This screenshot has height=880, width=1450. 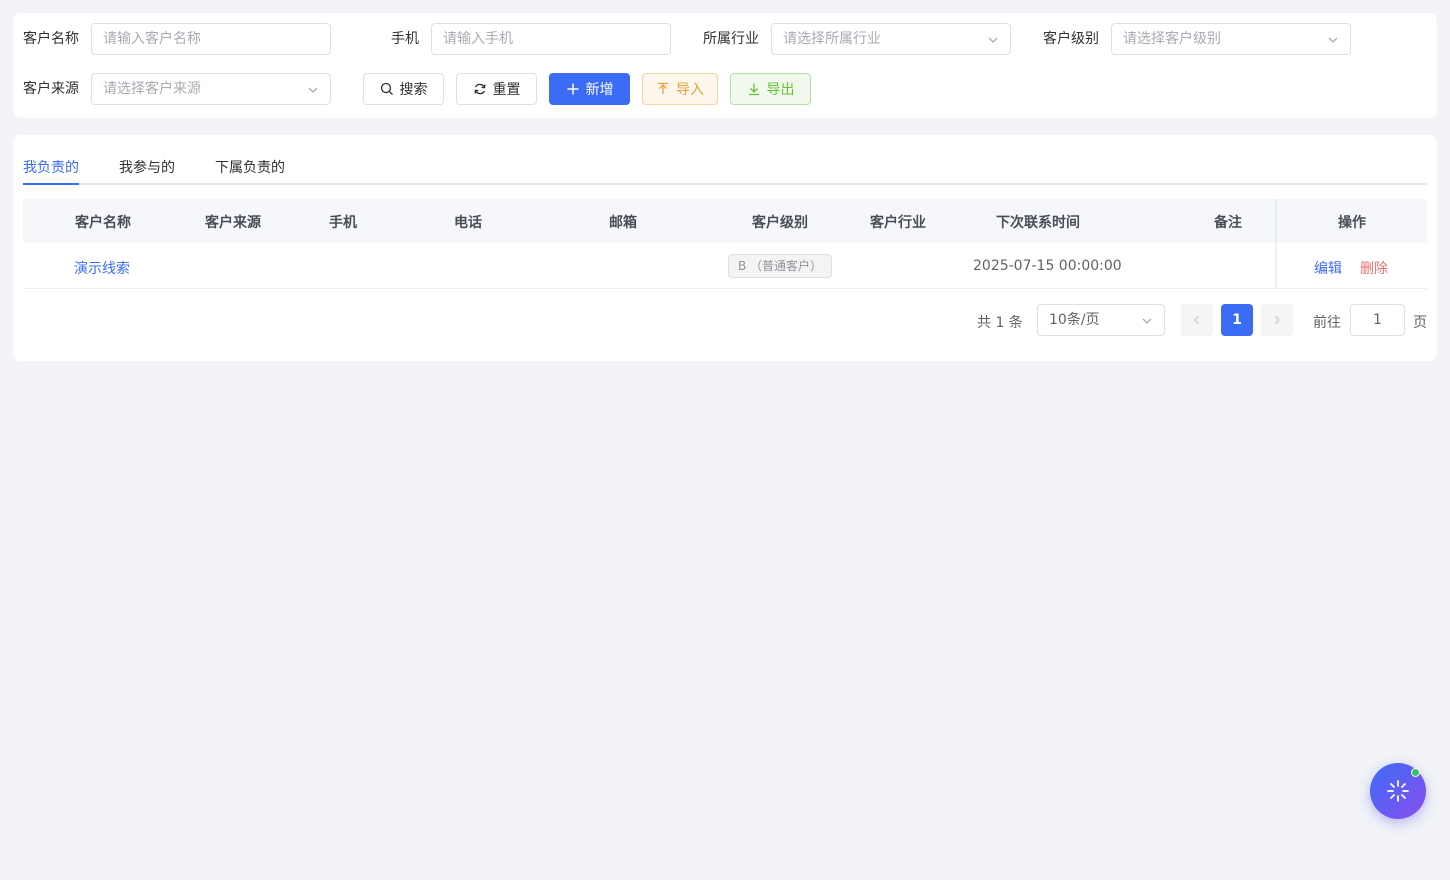 I want to click on tab-subordinates: 下属负责的, so click(x=250, y=167).